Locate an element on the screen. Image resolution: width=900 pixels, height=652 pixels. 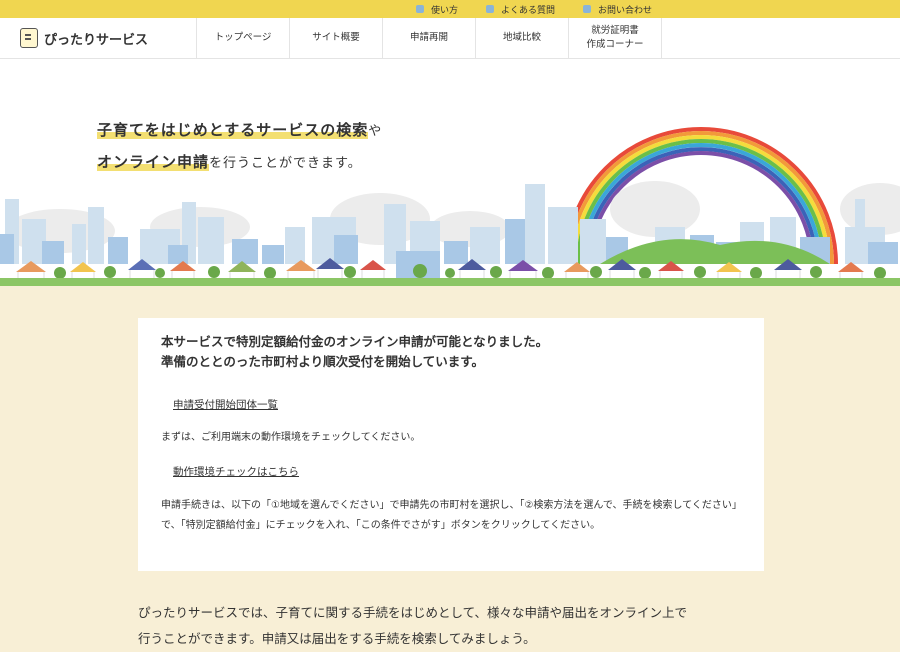
logo-text: ぴったりサービス is located at coordinates (96, 40).